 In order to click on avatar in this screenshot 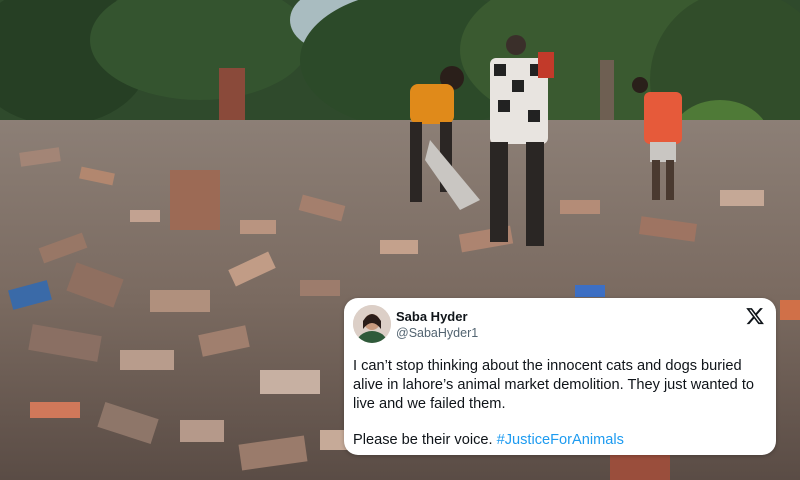, I will do `click(372, 324)`.